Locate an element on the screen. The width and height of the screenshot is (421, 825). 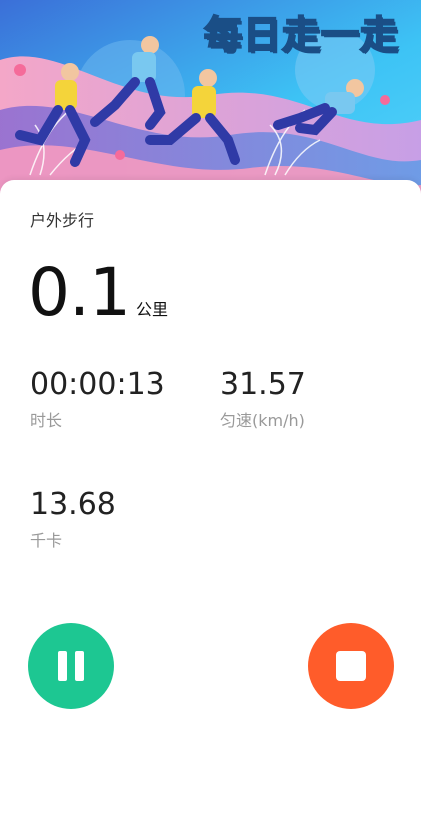
pause-icon is located at coordinates (71, 666).